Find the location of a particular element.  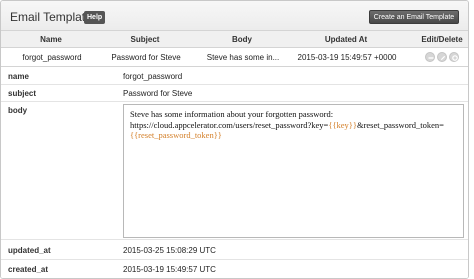

pencil-icon is located at coordinates (442, 57).